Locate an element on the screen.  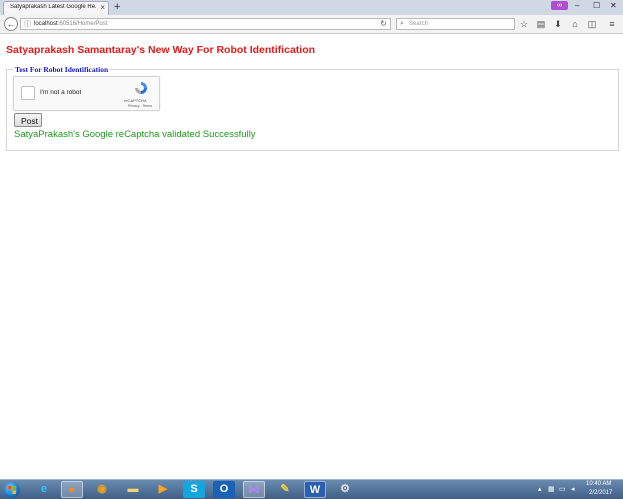
menu-icon: ≡ is located at coordinates (612, 24).